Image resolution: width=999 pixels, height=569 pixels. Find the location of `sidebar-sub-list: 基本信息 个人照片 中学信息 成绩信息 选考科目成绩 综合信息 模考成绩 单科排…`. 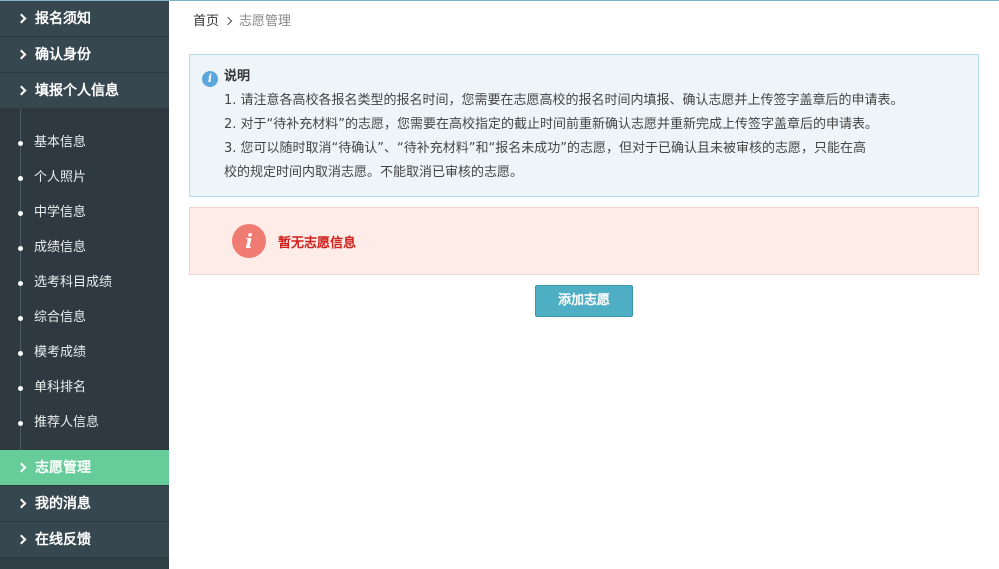

sidebar-sub-list: 基本信息 个人照片 中学信息 成绩信息 选考科目成绩 综合信息 模考成绩 单科排… is located at coordinates (84, 279).